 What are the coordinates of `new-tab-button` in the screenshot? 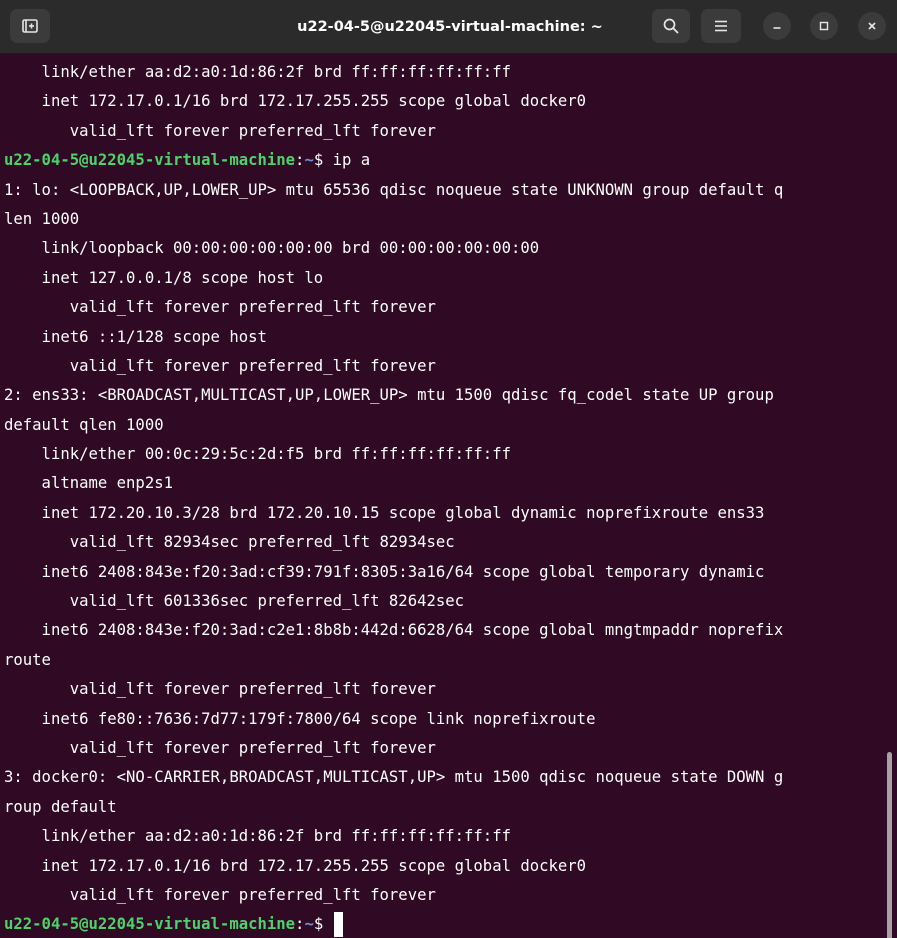 It's located at (30, 26).